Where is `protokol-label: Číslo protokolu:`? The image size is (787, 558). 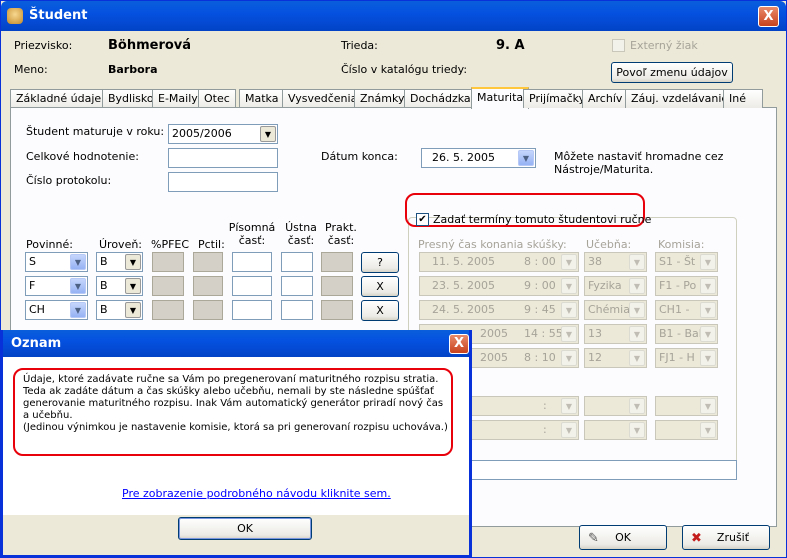 protokol-label: Číslo protokolu: is located at coordinates (69, 180).